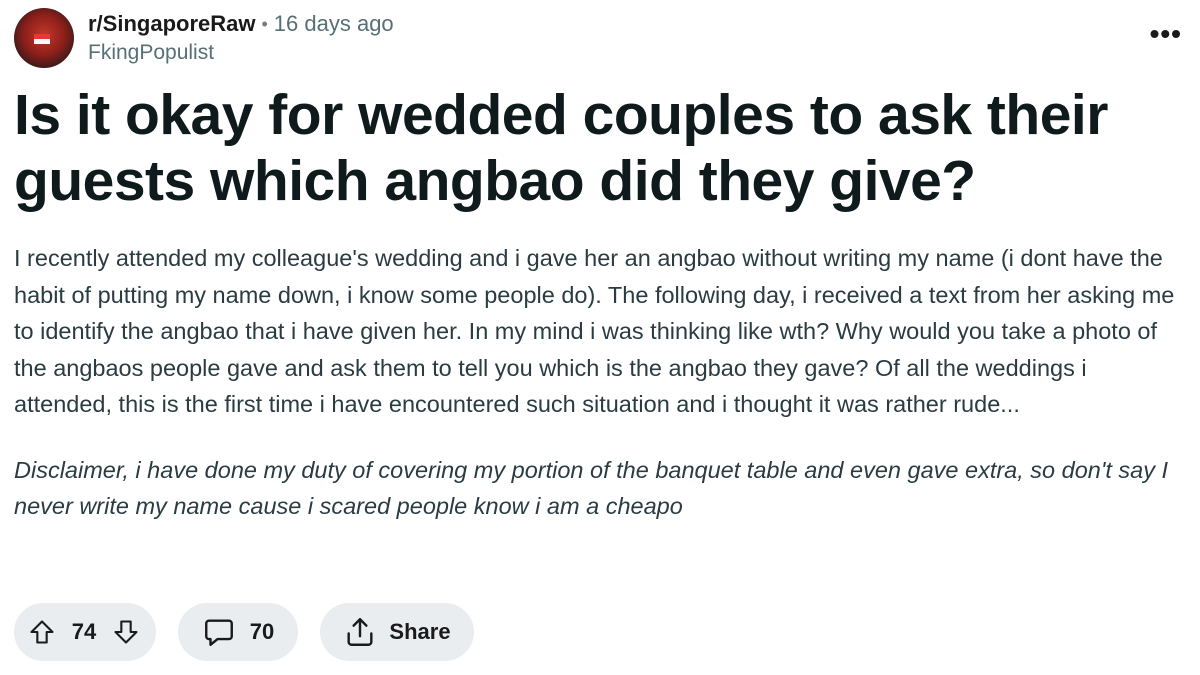 This screenshot has width=1200, height=675. I want to click on arrow-down-icon, so click(126, 632).